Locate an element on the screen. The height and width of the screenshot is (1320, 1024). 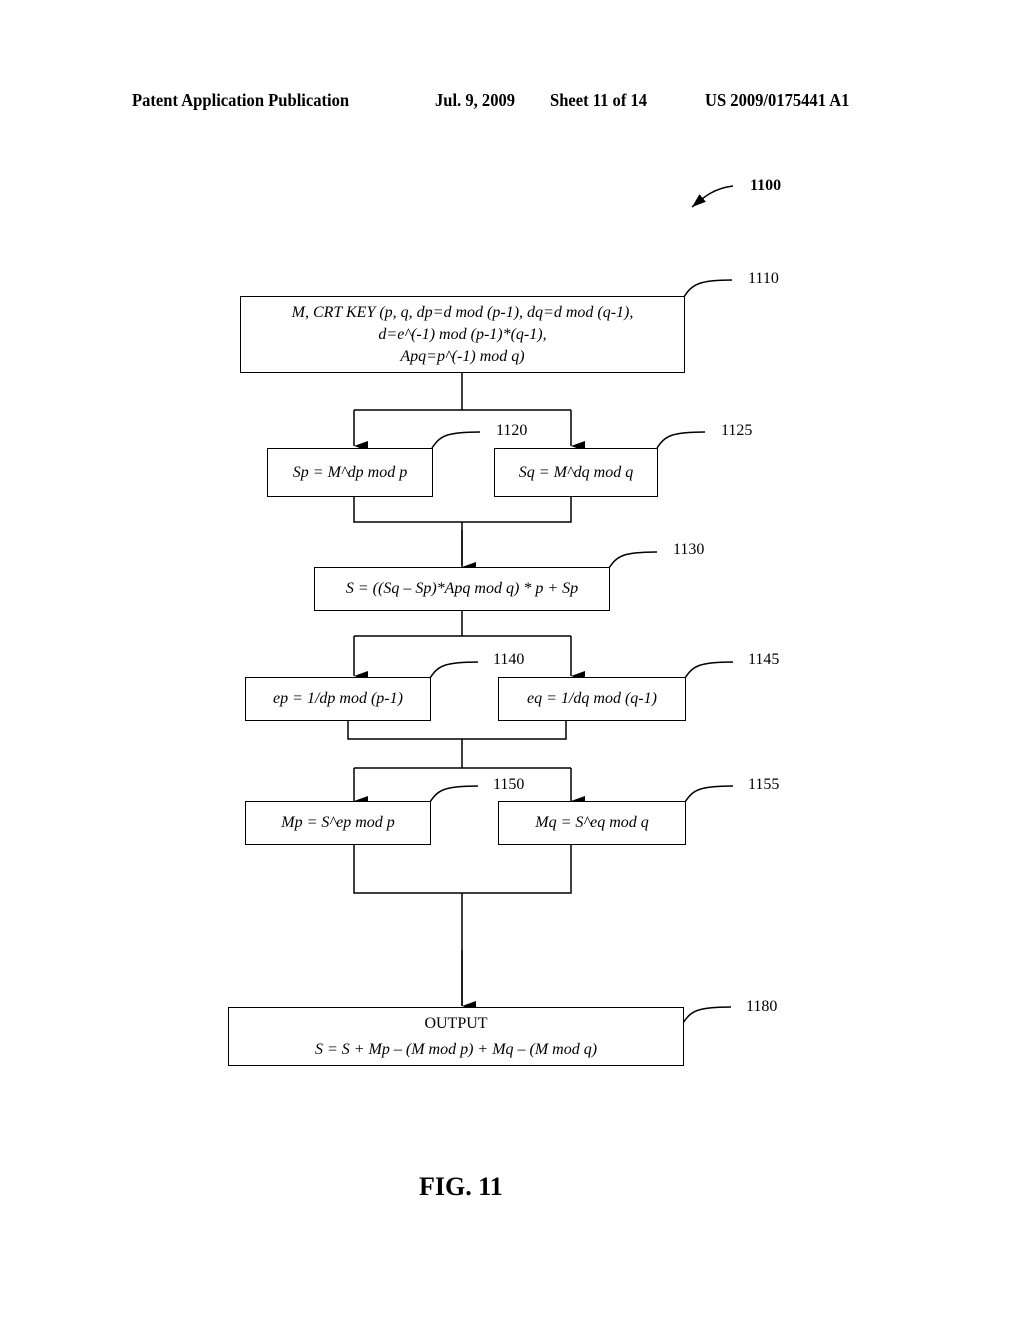
step-1110-line-2: d=e^(-1) mod (p-1)*(q-1), is located at coordinates (462, 334).